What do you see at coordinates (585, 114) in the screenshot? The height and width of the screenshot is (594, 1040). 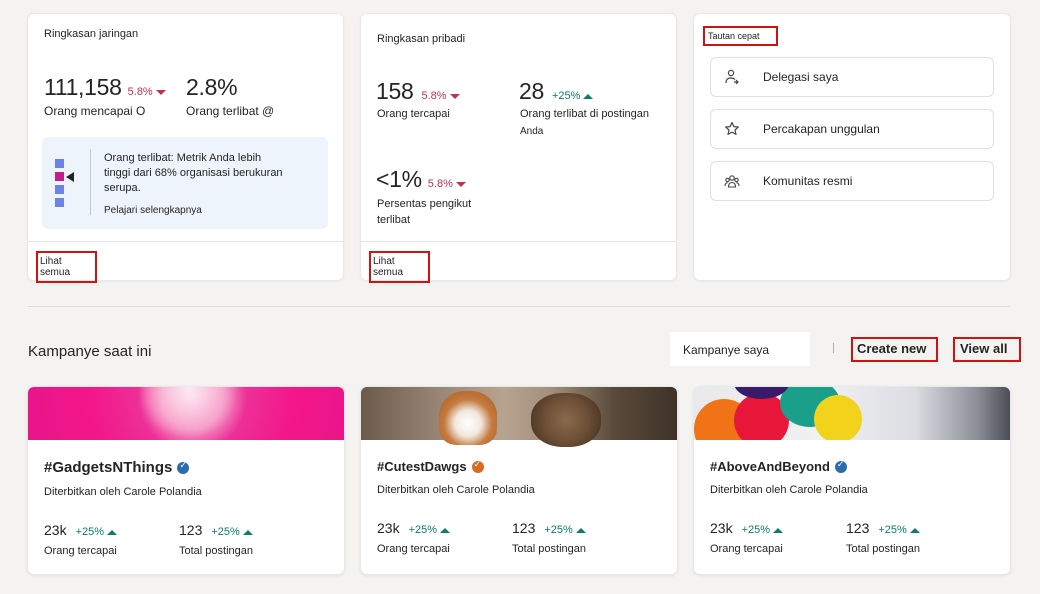 I see `personal-engaged-label: Orang terlibat di postingan` at bounding box center [585, 114].